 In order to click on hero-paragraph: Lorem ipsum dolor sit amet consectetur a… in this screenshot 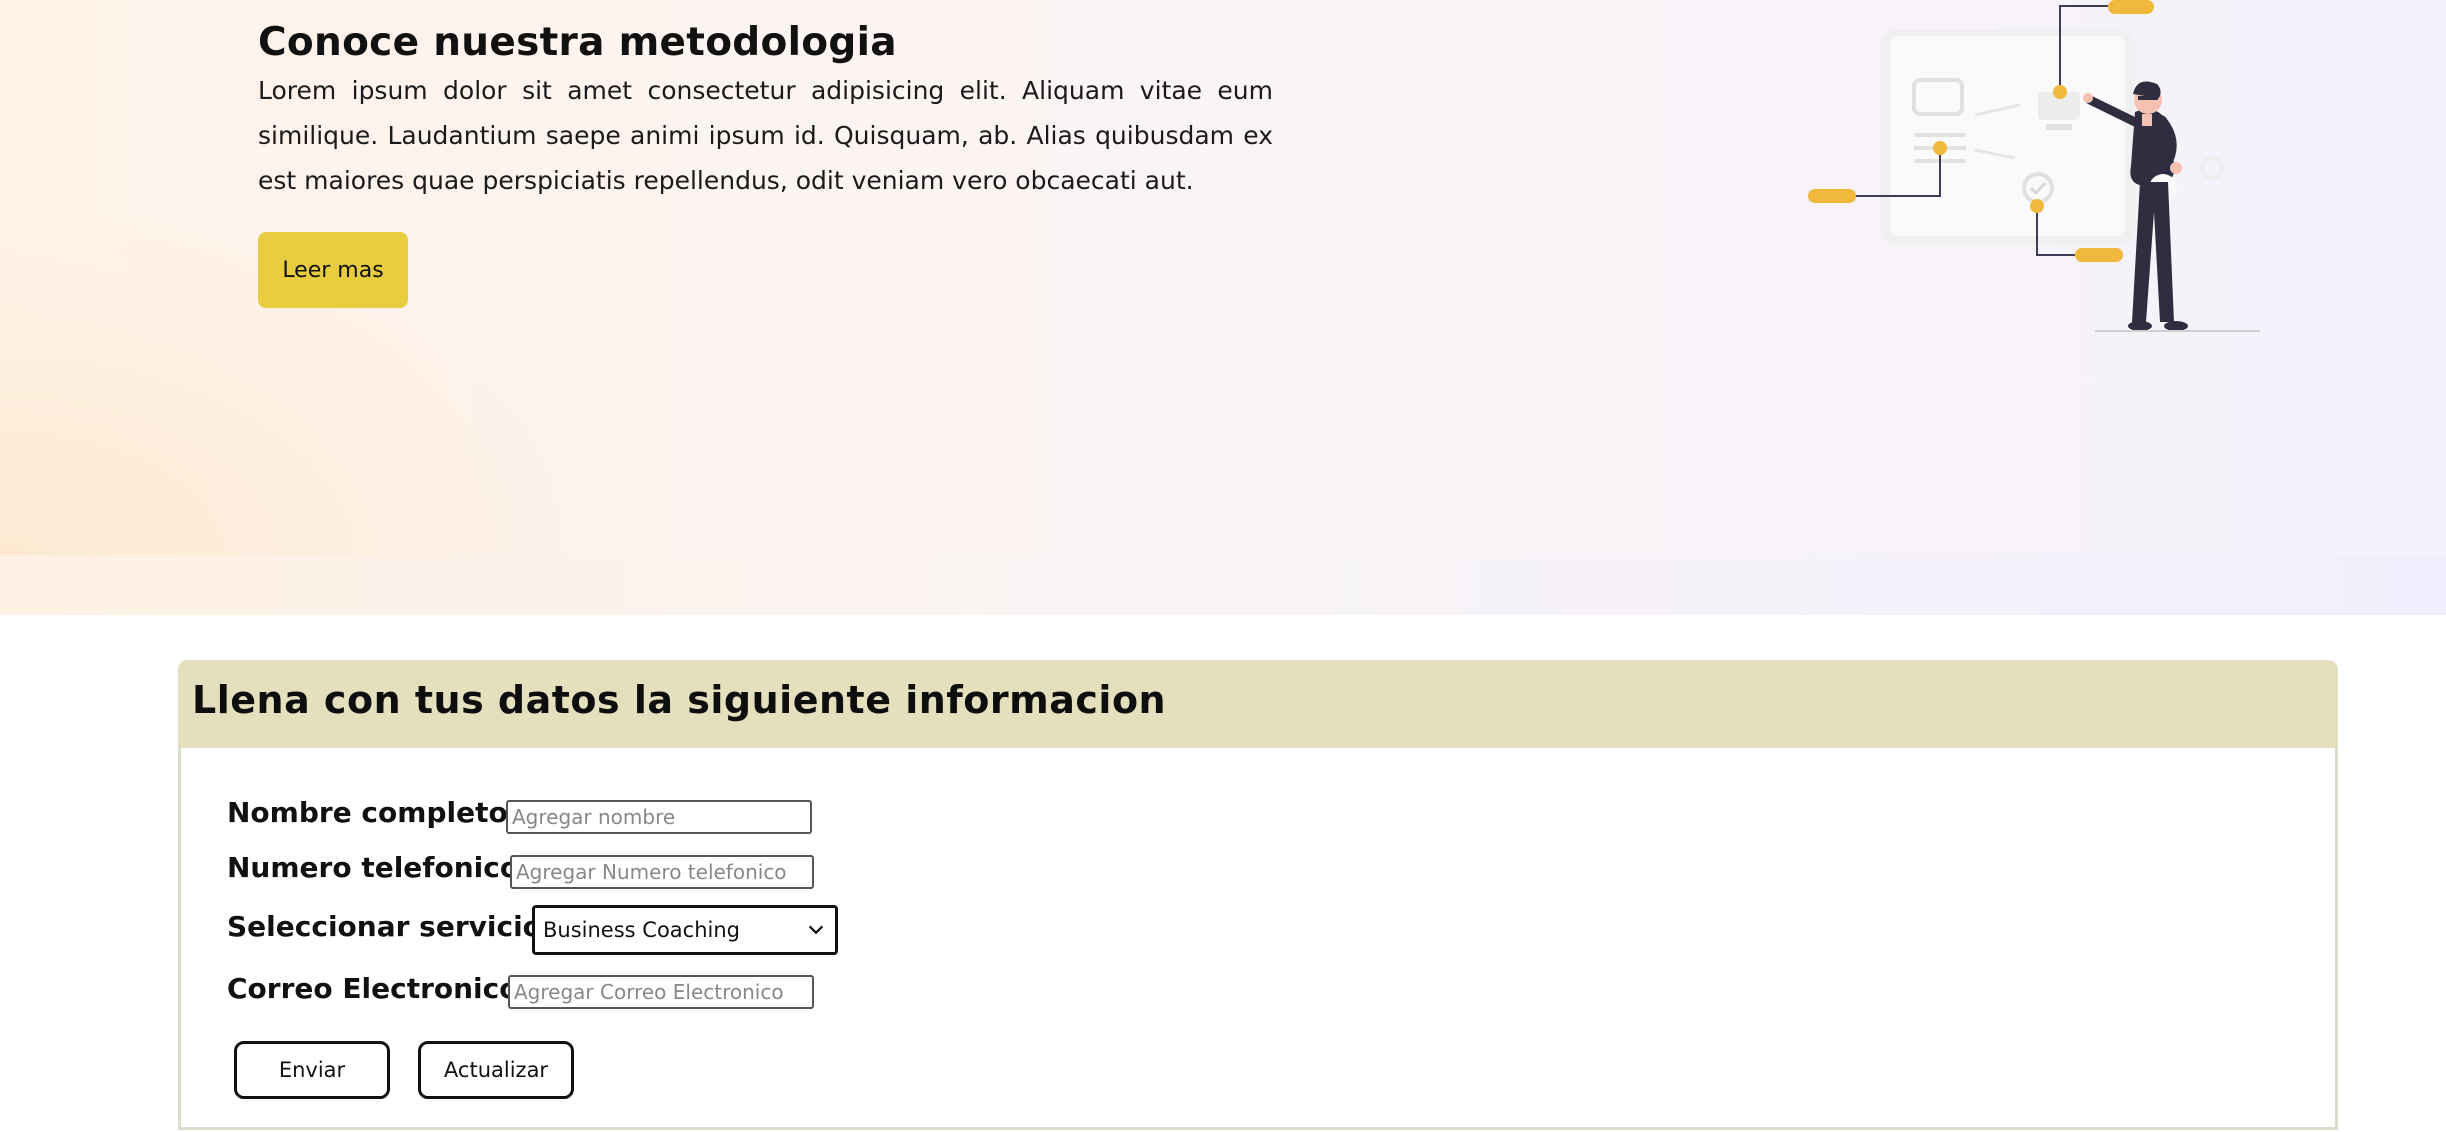, I will do `click(765, 135)`.